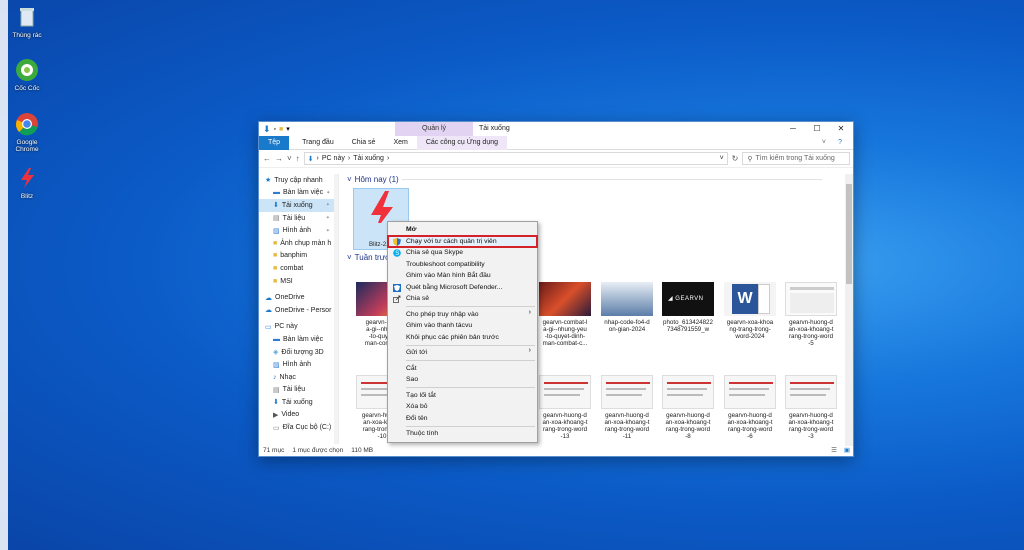  Describe the element at coordinates (298, 158) in the screenshot. I see `up-icon: ↑` at that location.